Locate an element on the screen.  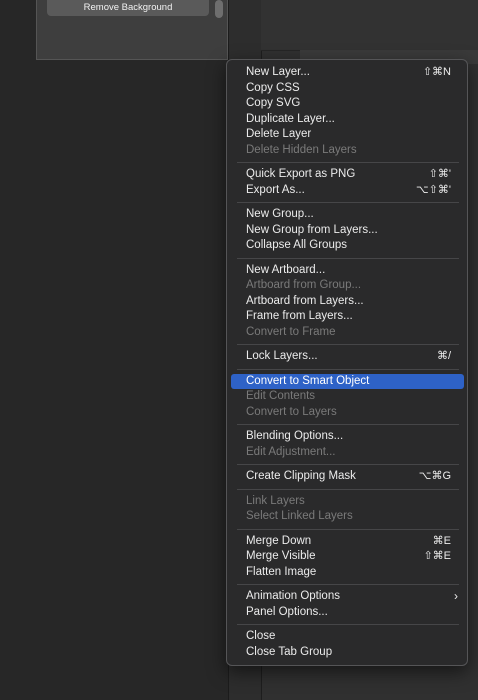
menu-item-convert-to-smart-object: Convert to Smart Object is located at coordinates (347, 381).